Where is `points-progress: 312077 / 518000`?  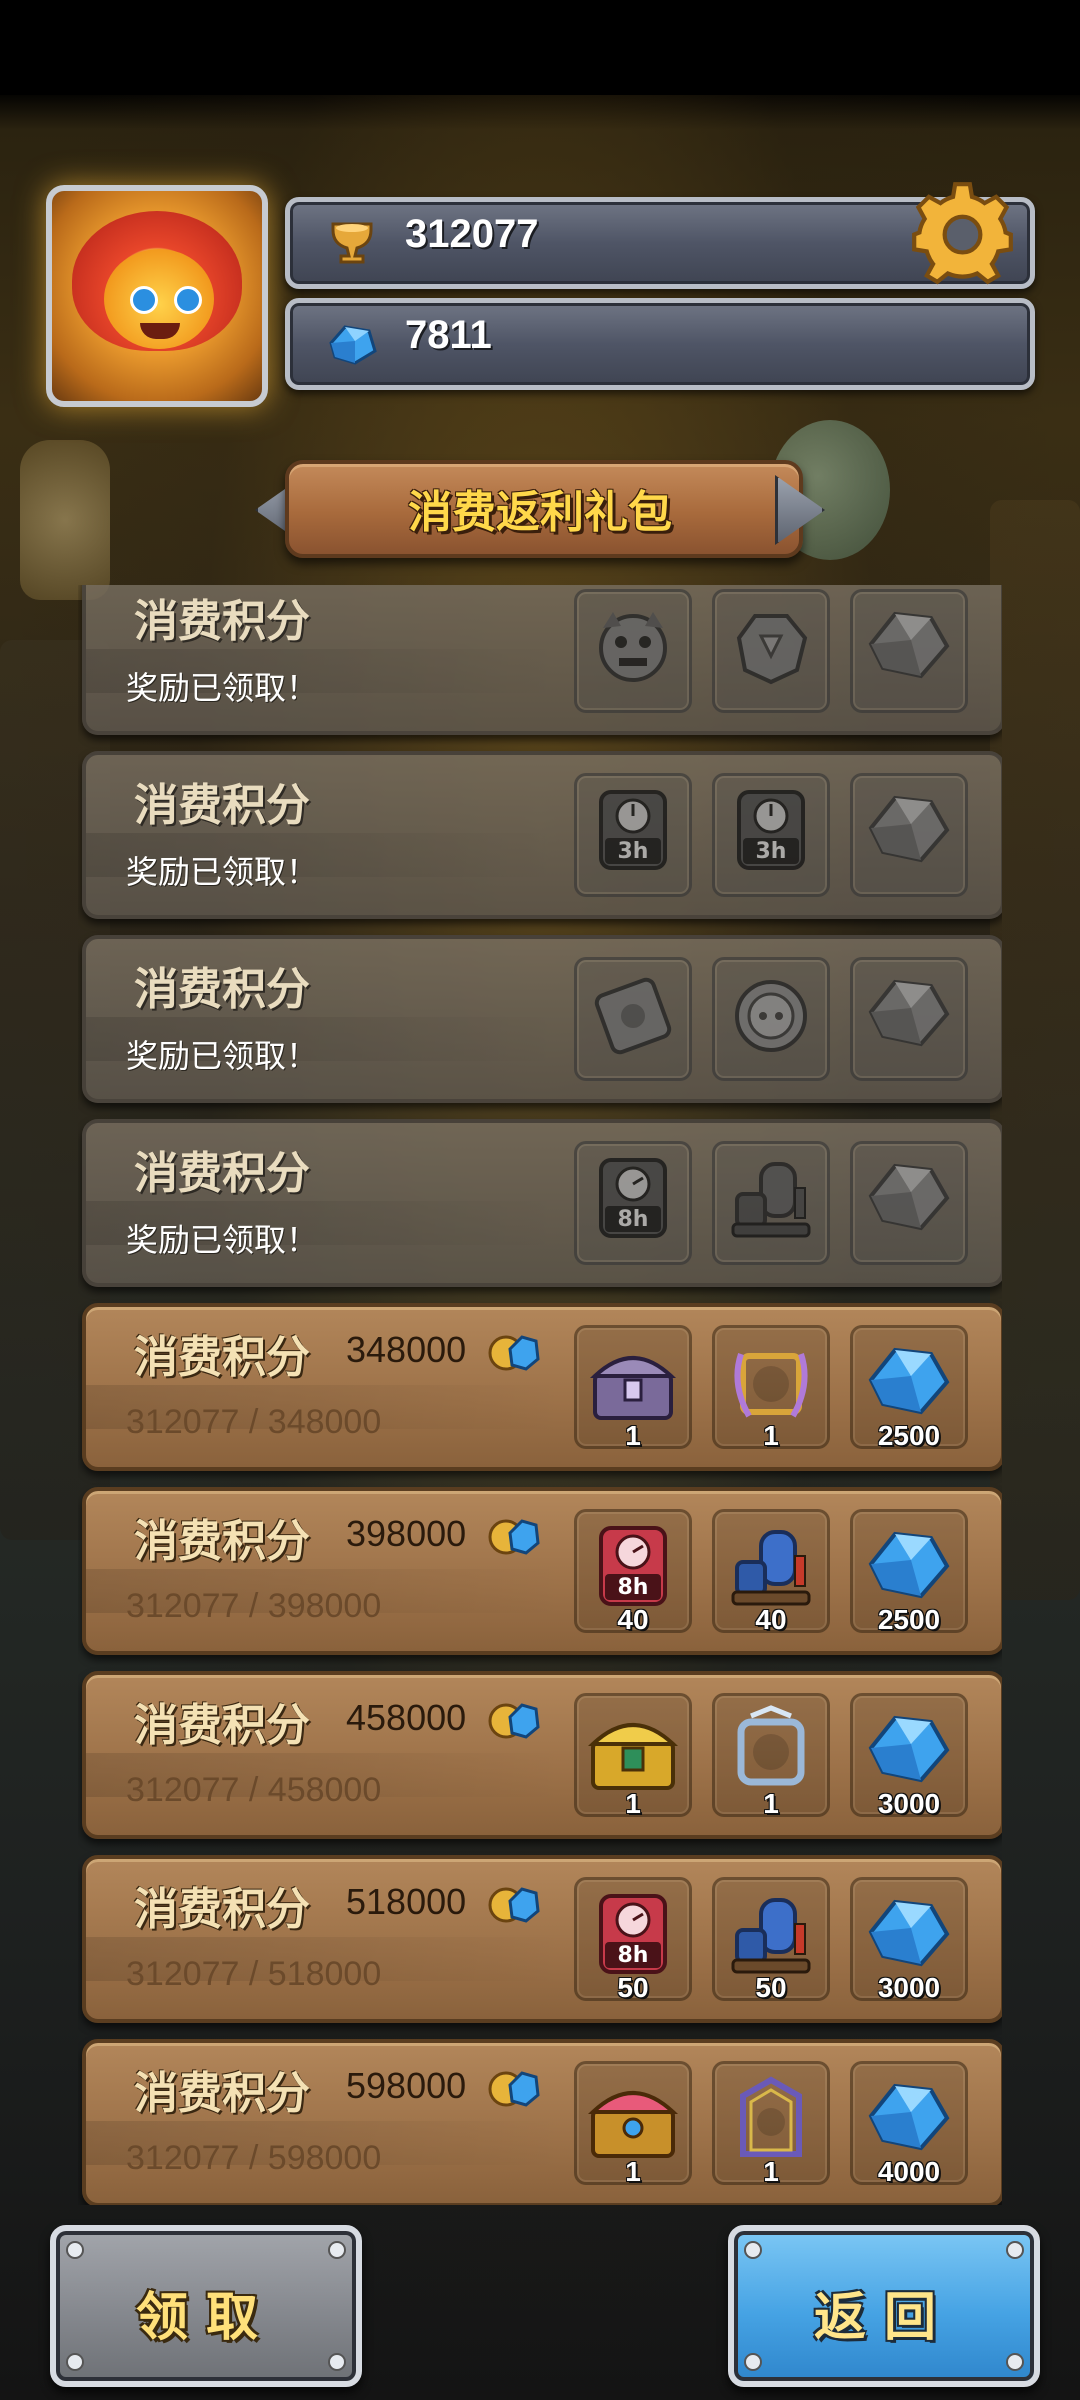 points-progress: 312077 / 518000 is located at coordinates (254, 1974).